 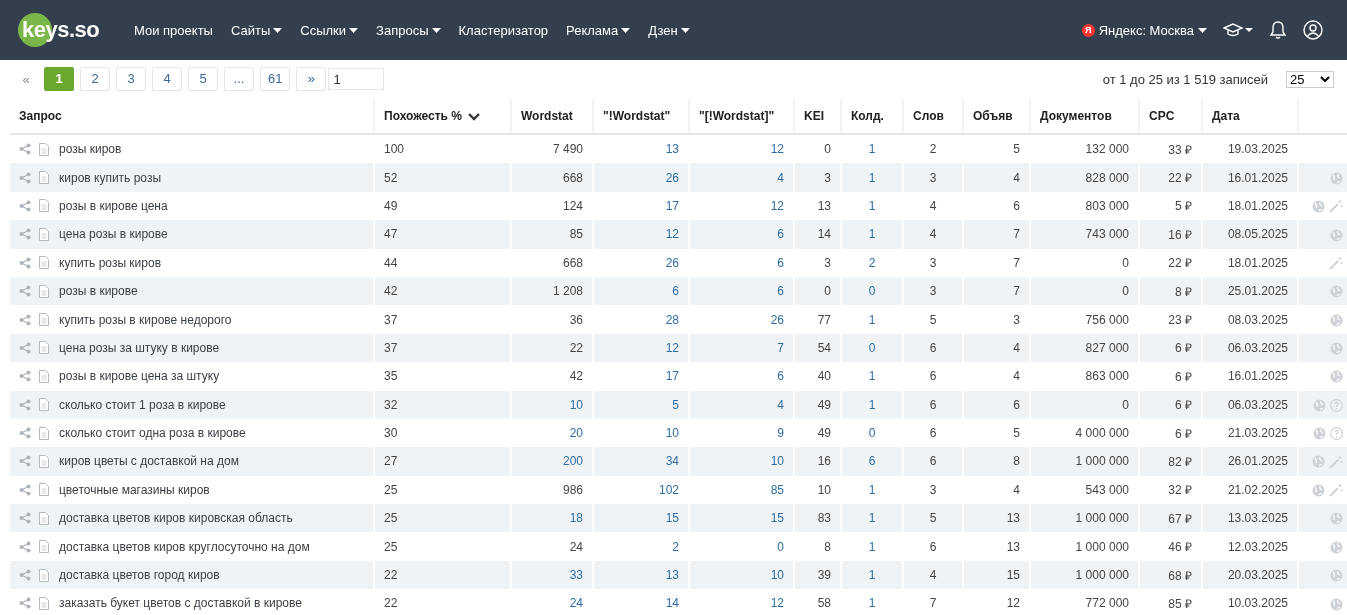 I want to click on cell-link: 33, so click(x=576, y=575).